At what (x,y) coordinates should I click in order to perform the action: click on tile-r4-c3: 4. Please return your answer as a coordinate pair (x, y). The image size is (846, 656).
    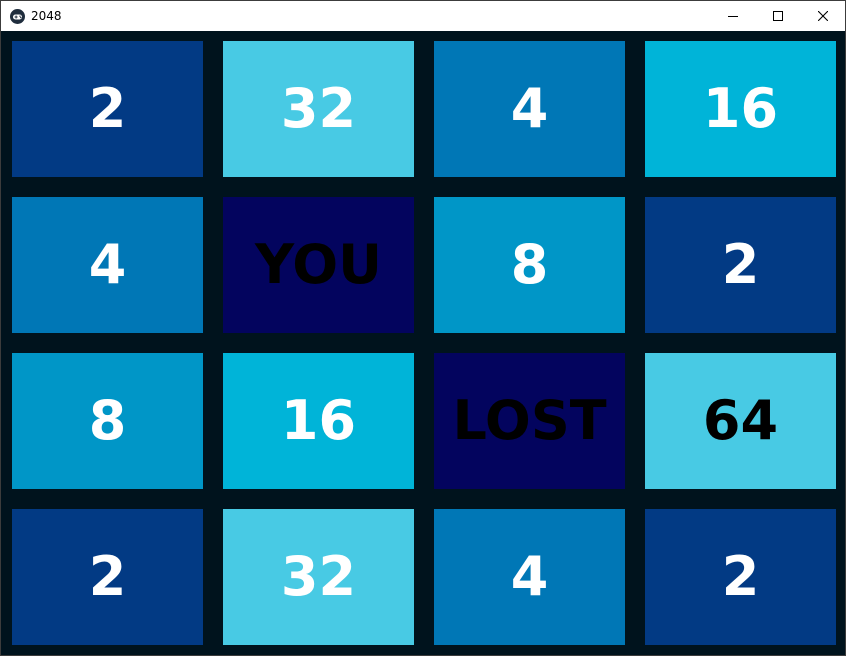
    Looking at the image, I should click on (529, 577).